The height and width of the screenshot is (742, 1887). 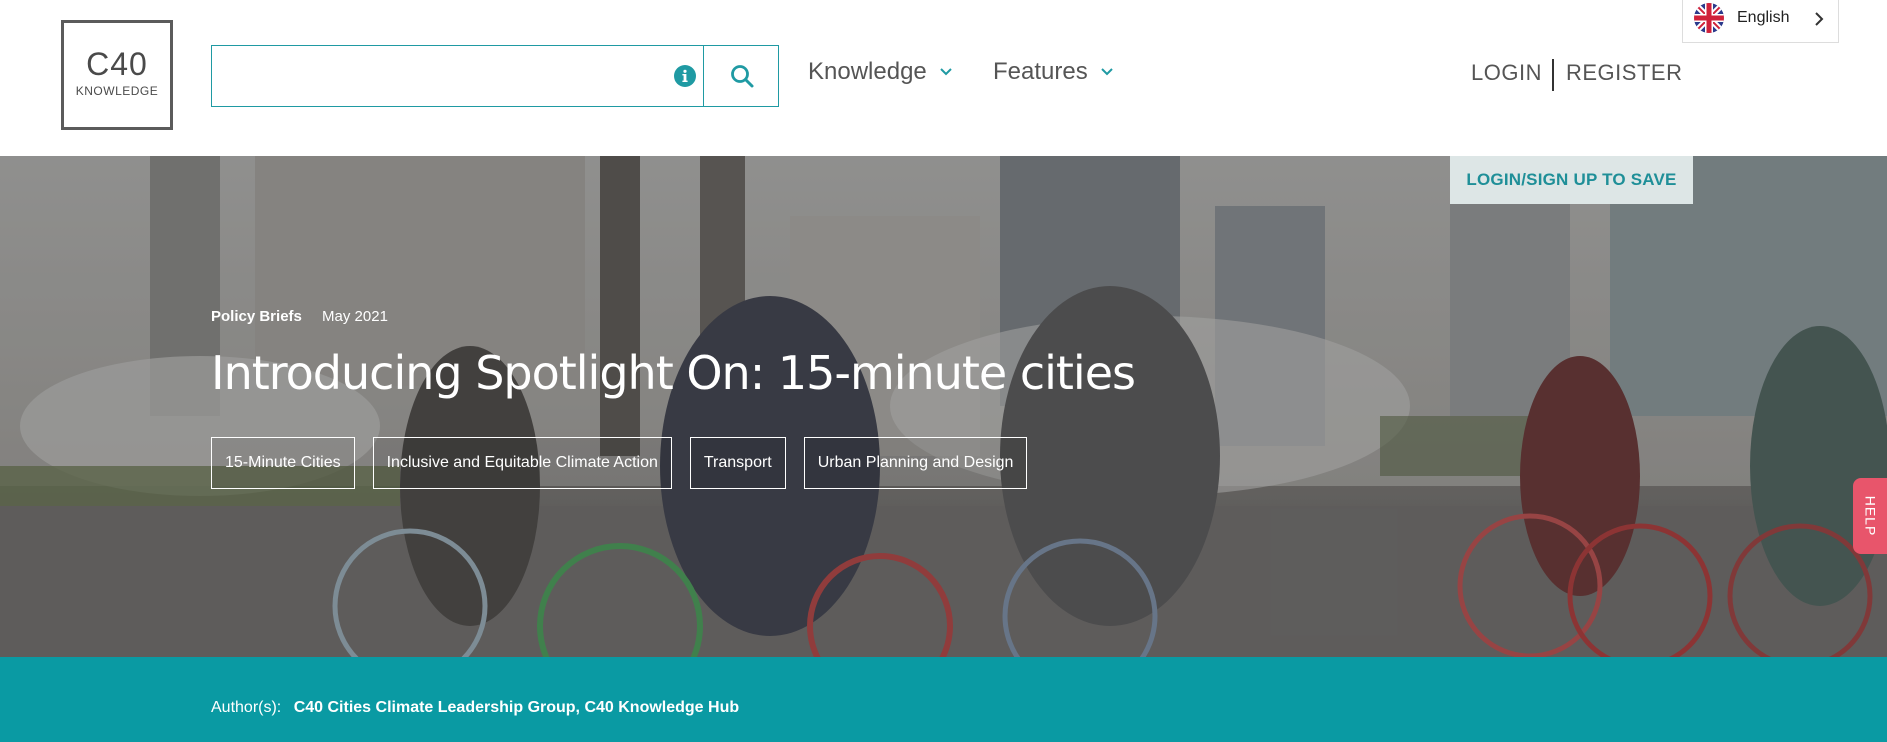 What do you see at coordinates (117, 91) in the screenshot?
I see `logo-sub-text: KNOWLEDGE` at bounding box center [117, 91].